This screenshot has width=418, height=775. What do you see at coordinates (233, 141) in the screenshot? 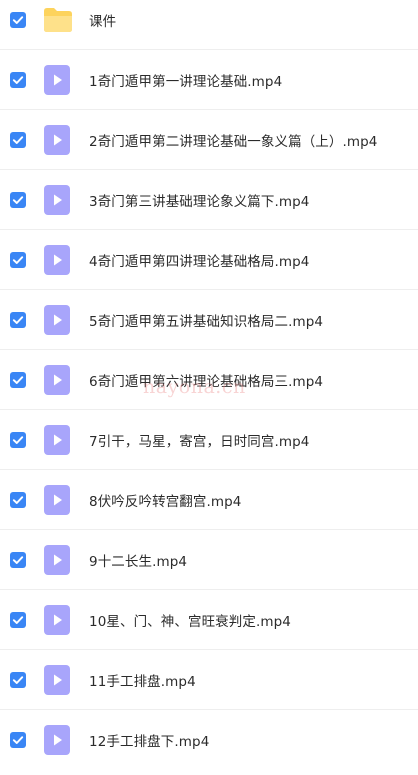
I see `file-name: 2奇门遁甲第二讲理论基础一象义篇（上）.mp4` at bounding box center [233, 141].